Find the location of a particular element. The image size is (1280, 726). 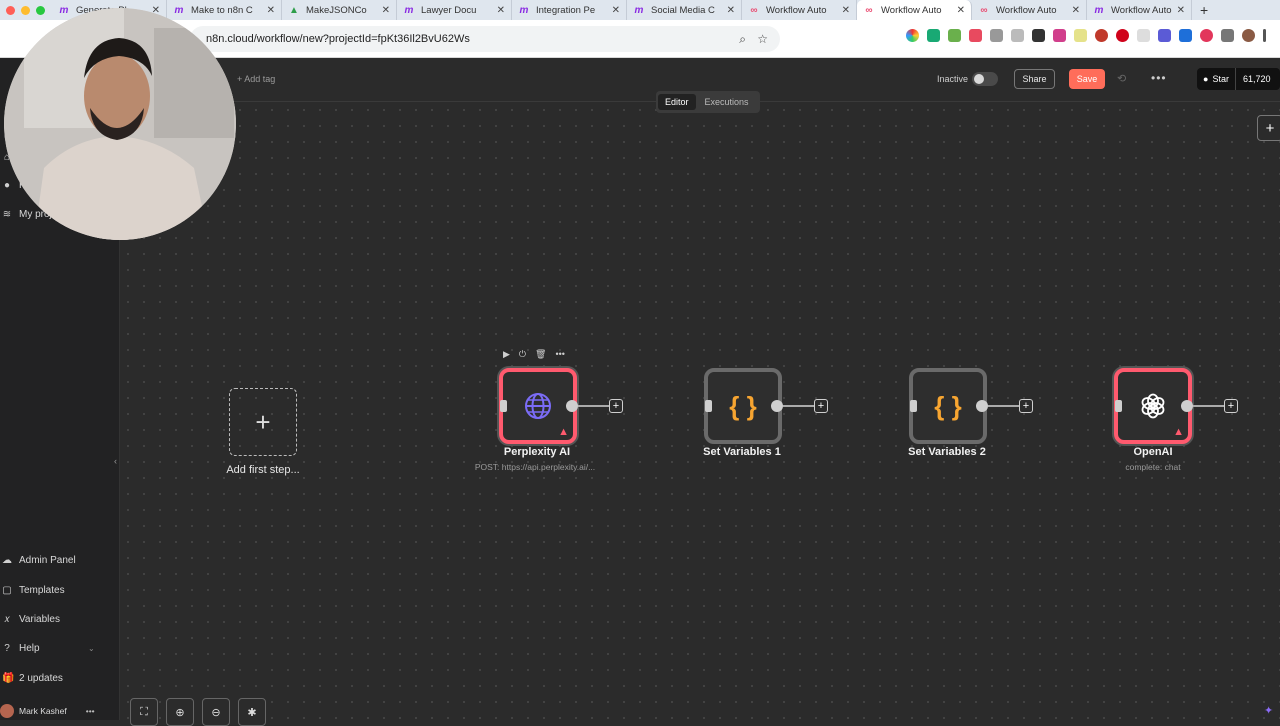

browser-tab: m Make to n8n C ✕ is located at coordinates (224, 10).